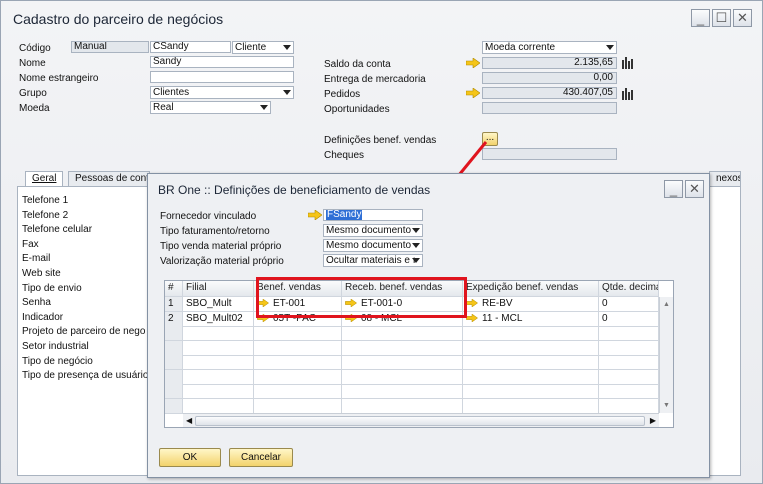 This screenshot has width=763, height=484. I want to click on scroll-thumb, so click(420, 421).